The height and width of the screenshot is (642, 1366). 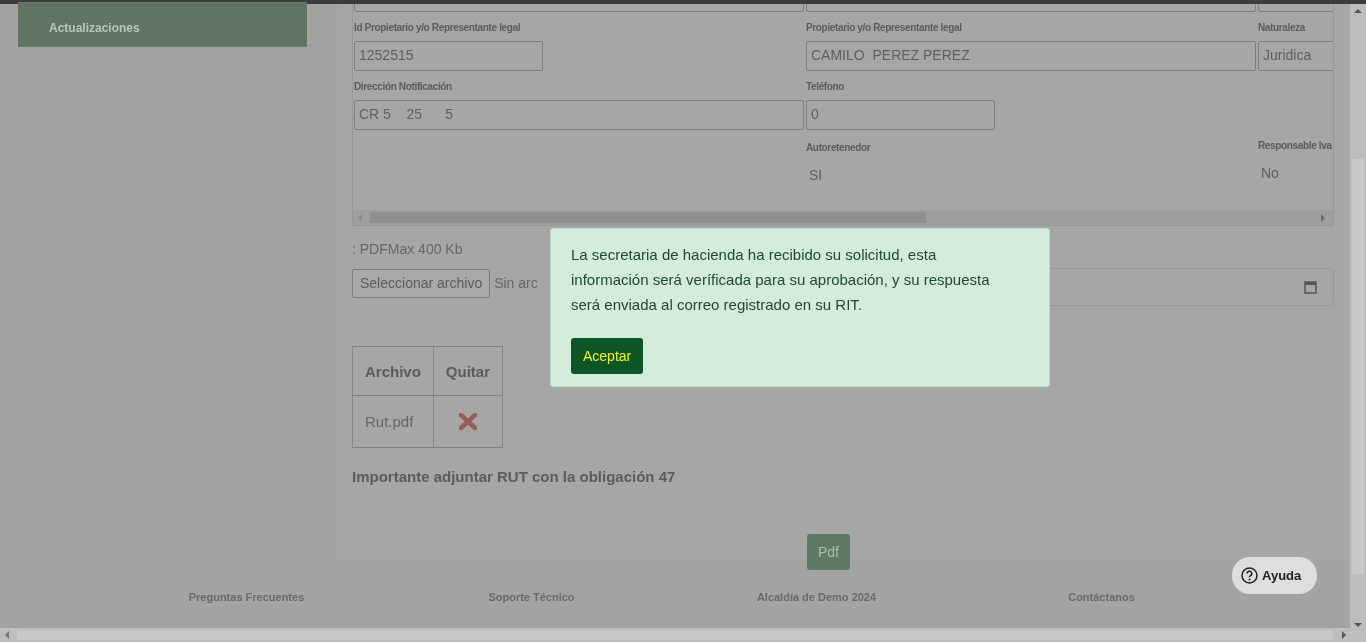 I want to click on sidebar-item: Actualizaciones, so click(x=162, y=24).